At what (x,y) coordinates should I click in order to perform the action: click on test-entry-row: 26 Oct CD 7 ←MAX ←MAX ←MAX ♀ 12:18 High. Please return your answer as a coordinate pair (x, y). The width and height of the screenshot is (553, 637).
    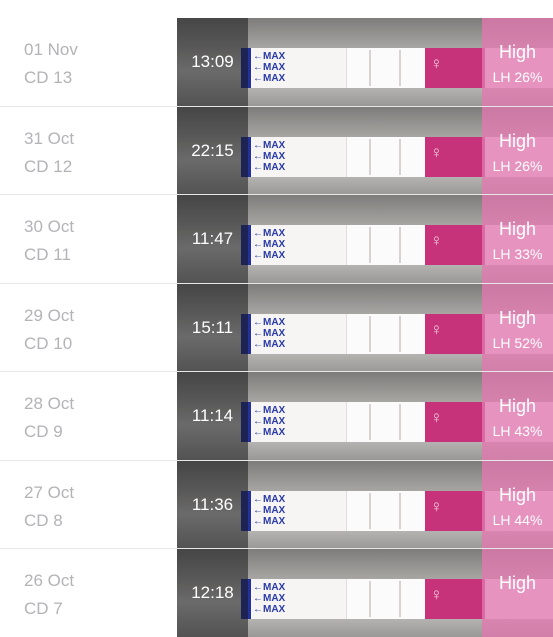
    Looking at the image, I should click on (276, 592).